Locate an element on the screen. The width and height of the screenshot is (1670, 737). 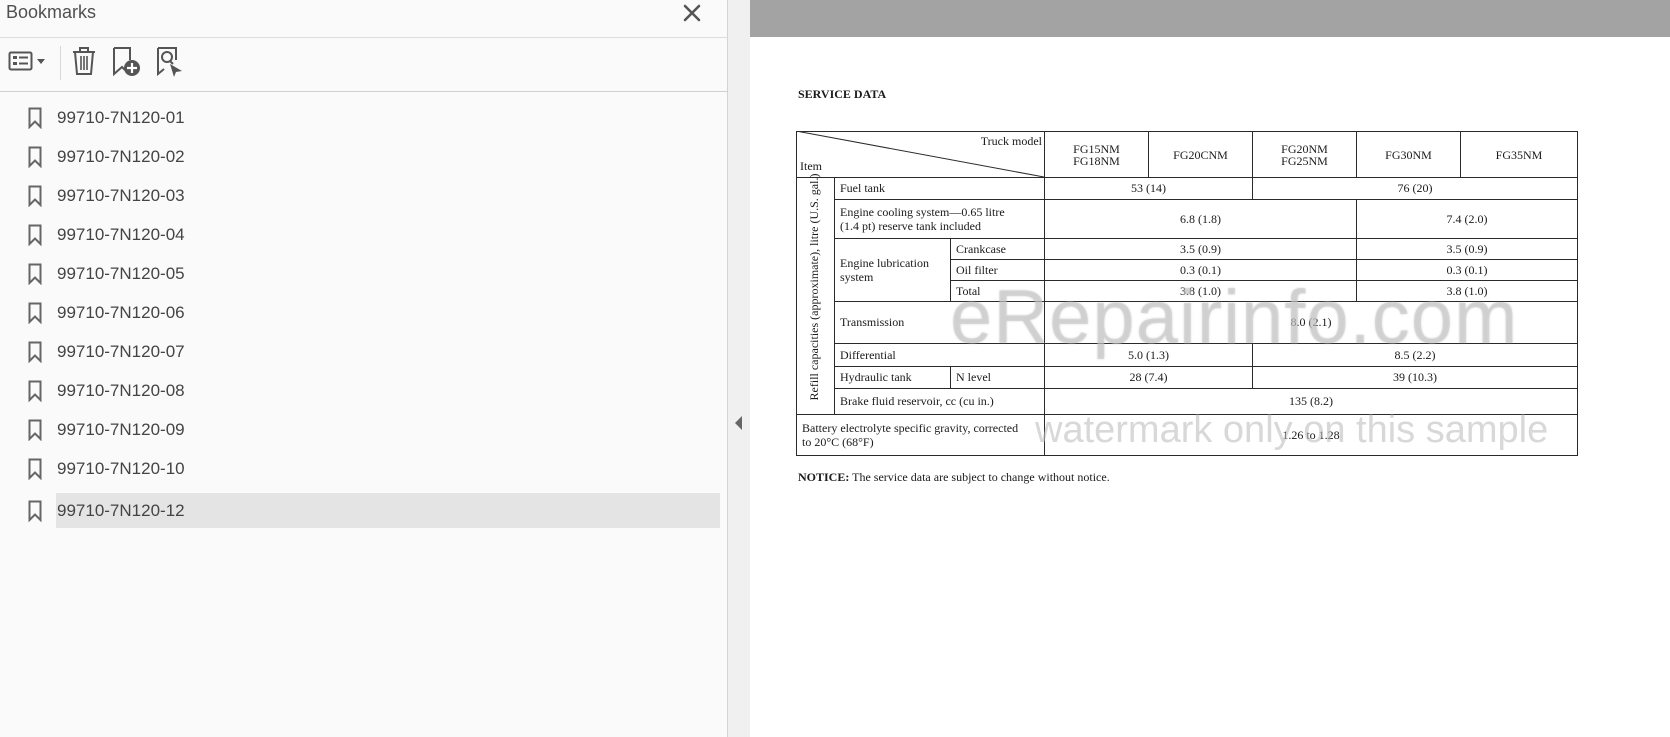
delete-bookmark-button is located at coordinates (84, 63).